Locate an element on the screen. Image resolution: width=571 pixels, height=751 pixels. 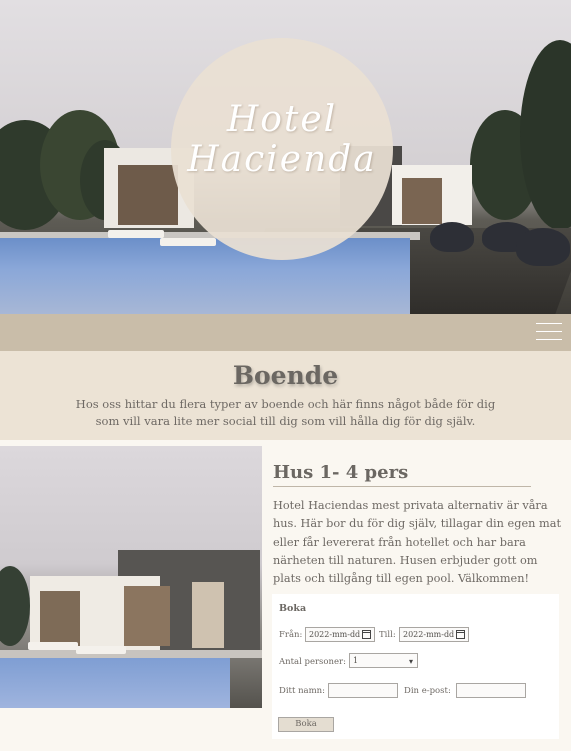
name-input is located at coordinates (363, 690).